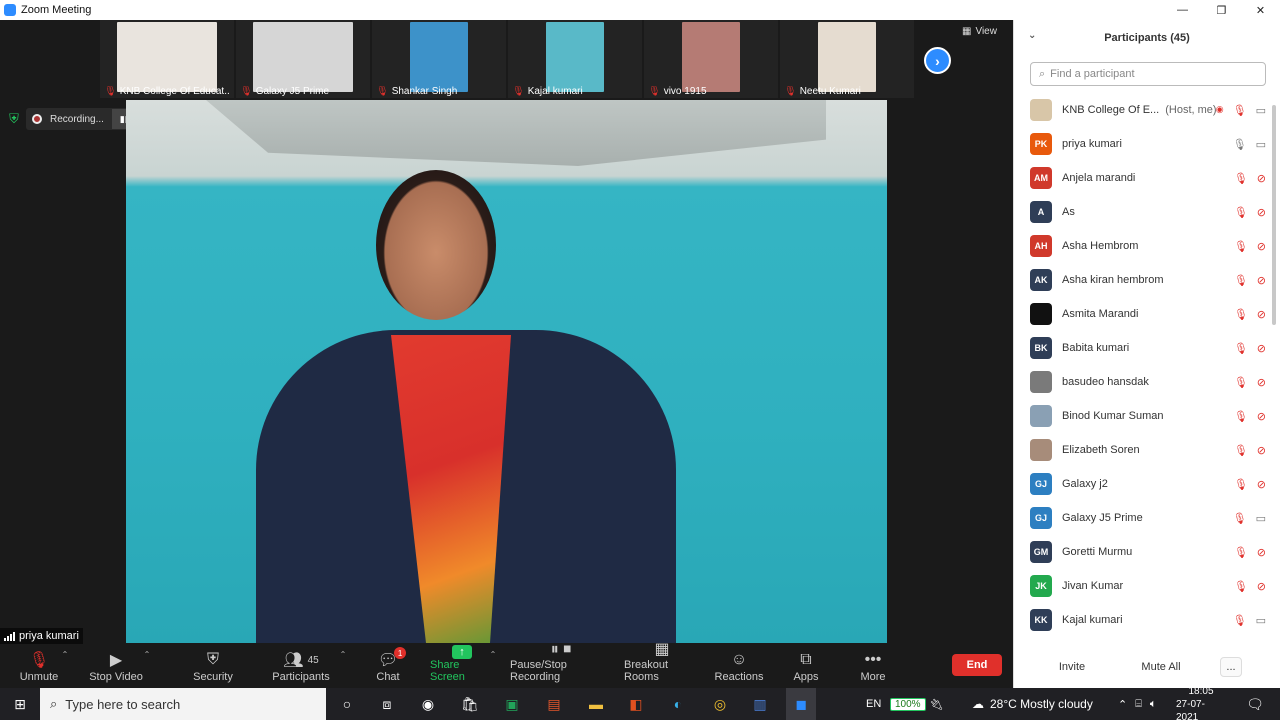 This screenshot has height=720, width=1280. Describe the element at coordinates (387, 704) in the screenshot. I see `task-view-icon: ⧈` at that location.